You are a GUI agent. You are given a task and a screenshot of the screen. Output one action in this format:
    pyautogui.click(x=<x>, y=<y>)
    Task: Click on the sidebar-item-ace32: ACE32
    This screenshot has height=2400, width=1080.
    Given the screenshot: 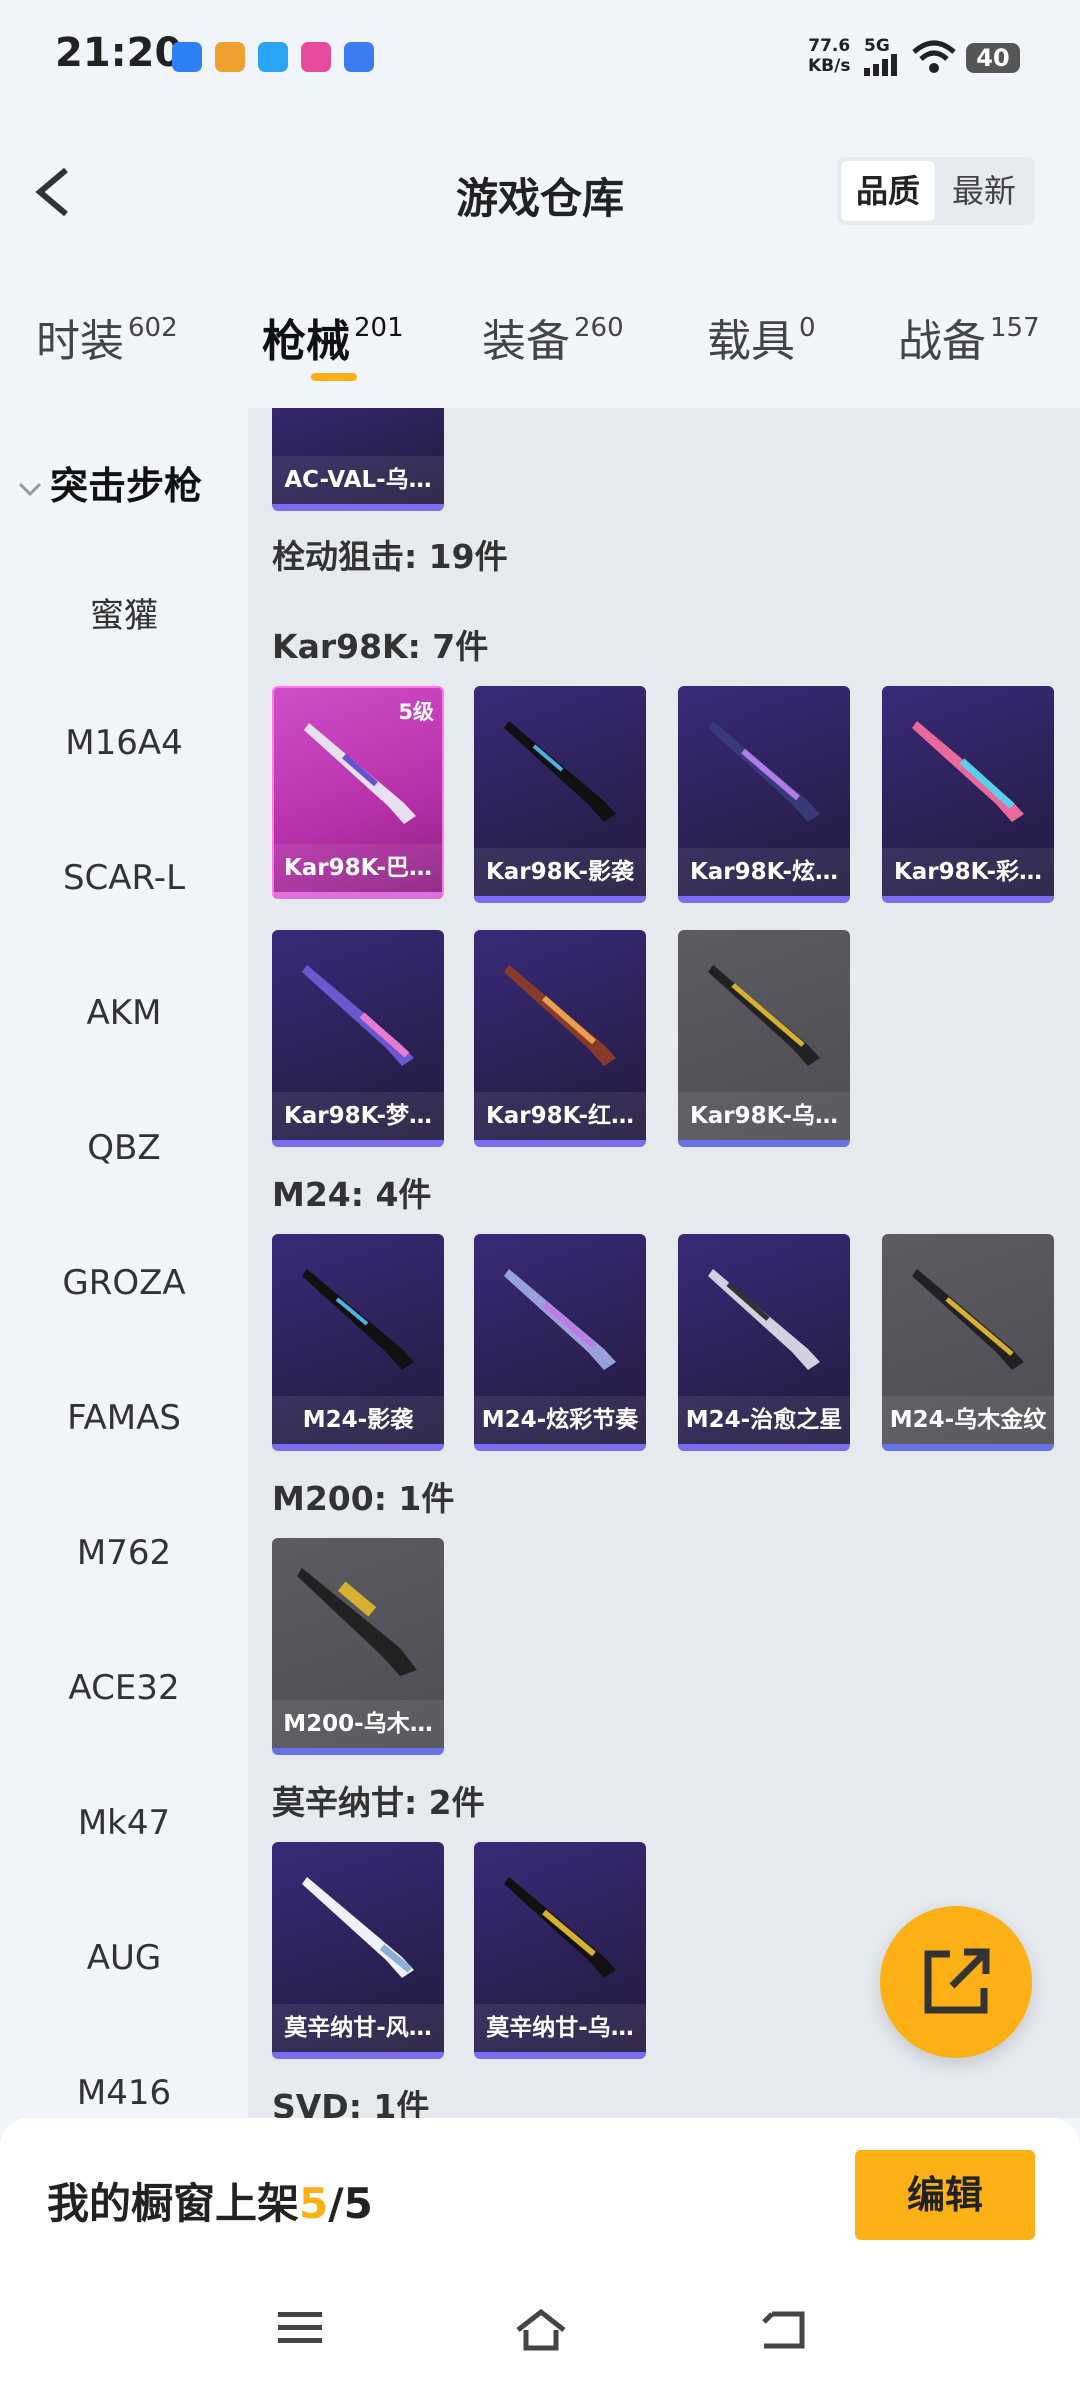 What is the action you would take?
    pyautogui.click(x=124, y=1688)
    